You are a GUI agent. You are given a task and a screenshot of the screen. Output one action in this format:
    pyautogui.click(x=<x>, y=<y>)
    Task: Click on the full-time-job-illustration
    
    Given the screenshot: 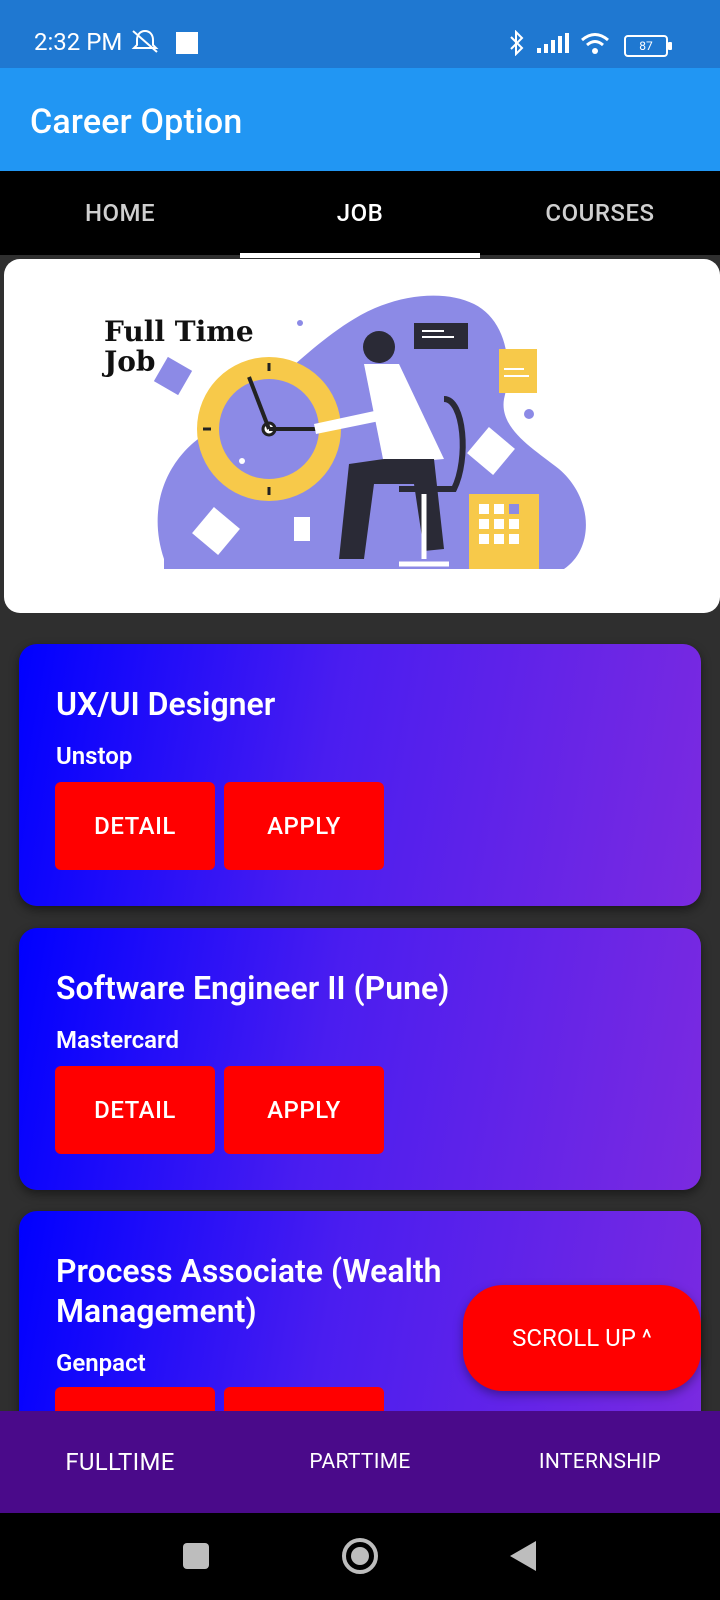 What is the action you would take?
    pyautogui.click(x=369, y=432)
    